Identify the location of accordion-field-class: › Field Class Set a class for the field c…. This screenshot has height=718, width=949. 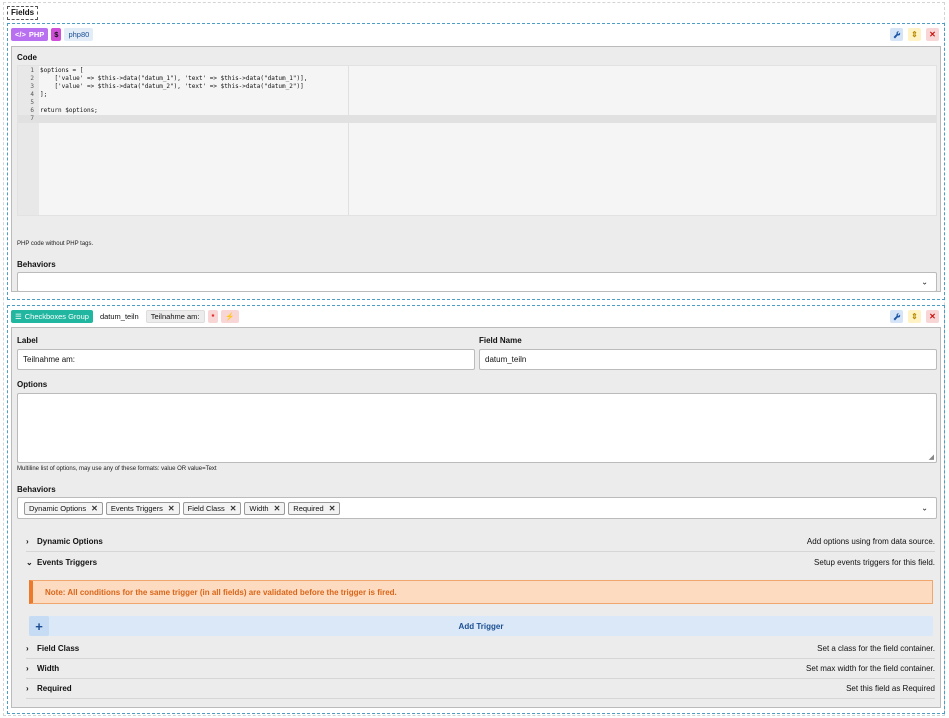
(480, 649).